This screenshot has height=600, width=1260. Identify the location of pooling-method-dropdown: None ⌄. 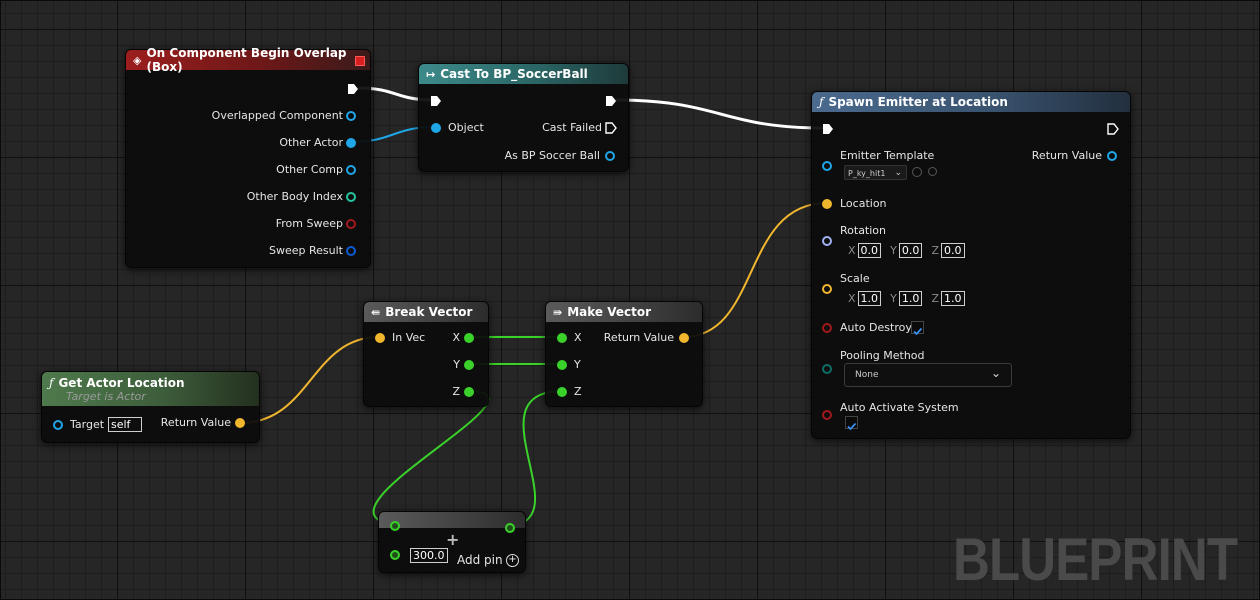
(928, 375).